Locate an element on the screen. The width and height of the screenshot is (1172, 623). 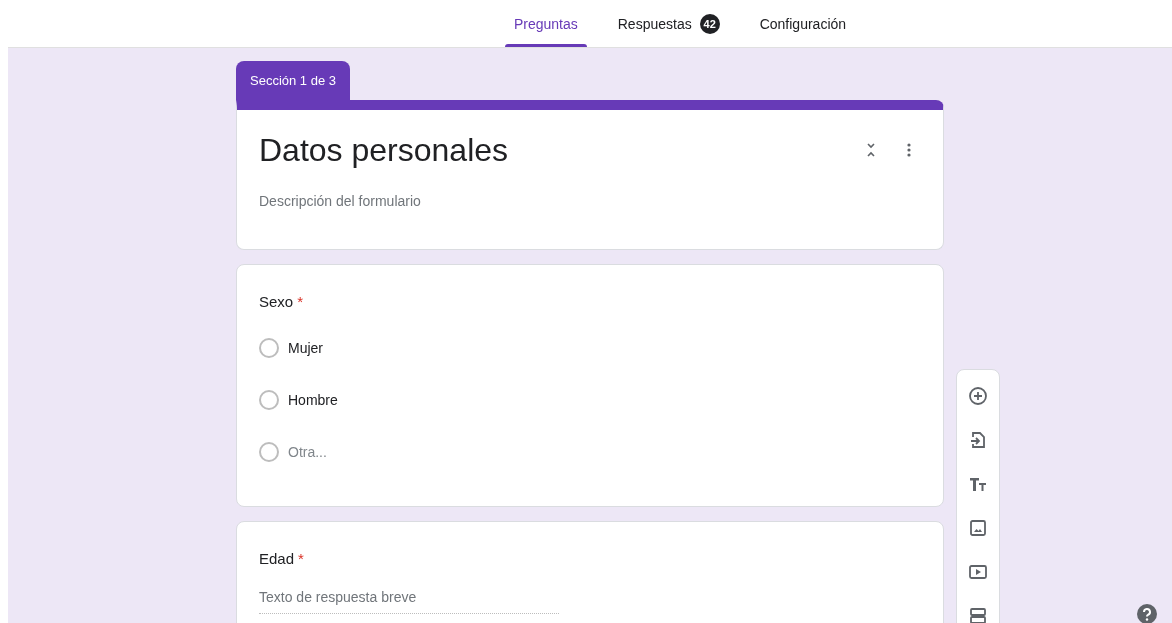
question-title: Sexo is located at coordinates (276, 301).